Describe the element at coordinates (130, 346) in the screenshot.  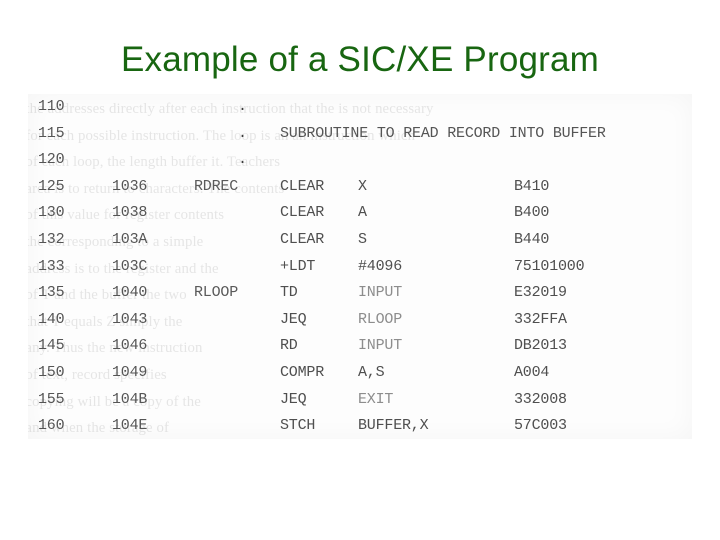
I see `listing-address: 1046` at that location.